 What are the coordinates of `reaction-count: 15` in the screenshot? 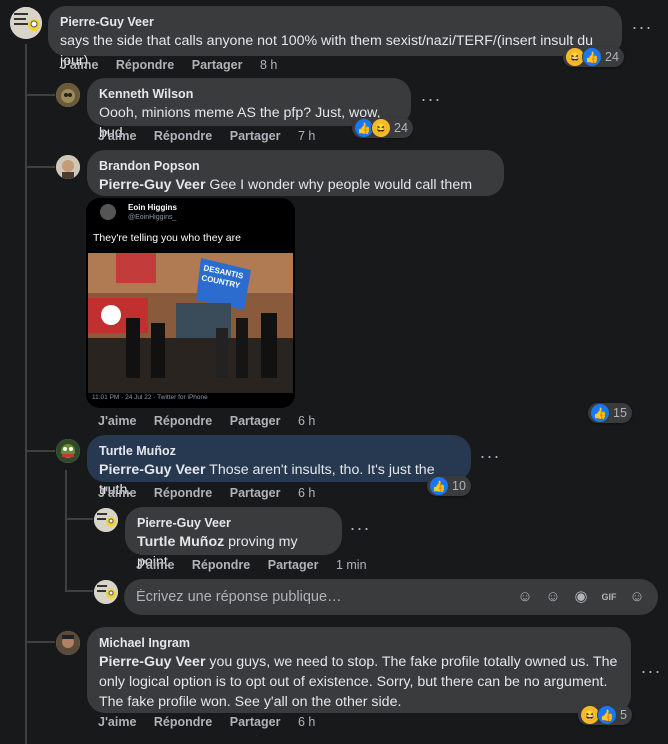 It's located at (620, 413).